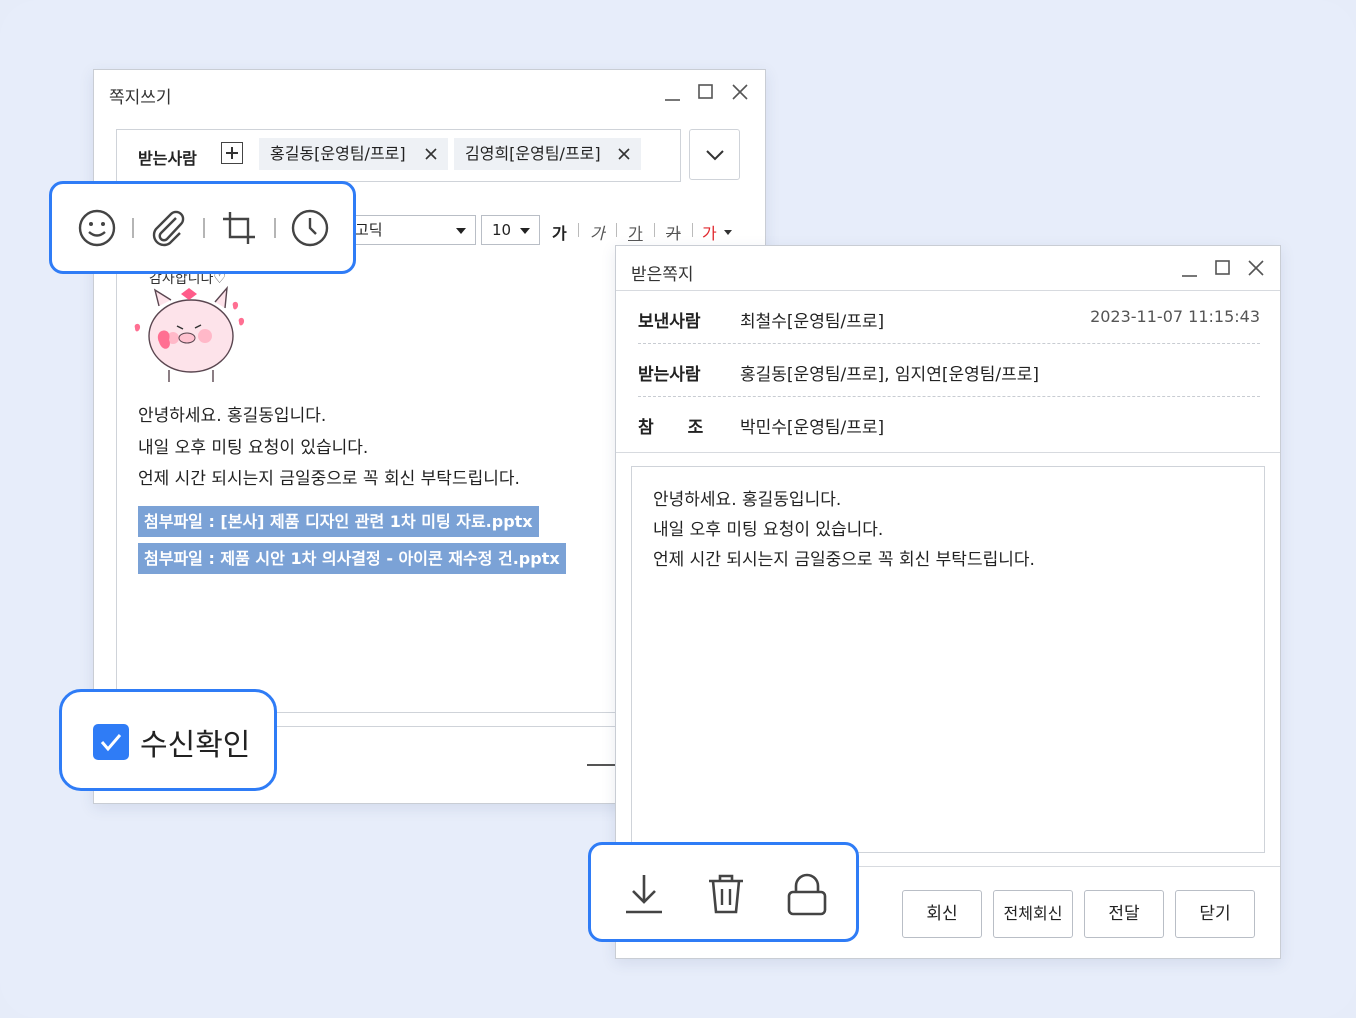  What do you see at coordinates (338, 153) in the screenshot?
I see `recipient-chip-label: 홍길동[운영팀/프로]` at bounding box center [338, 153].